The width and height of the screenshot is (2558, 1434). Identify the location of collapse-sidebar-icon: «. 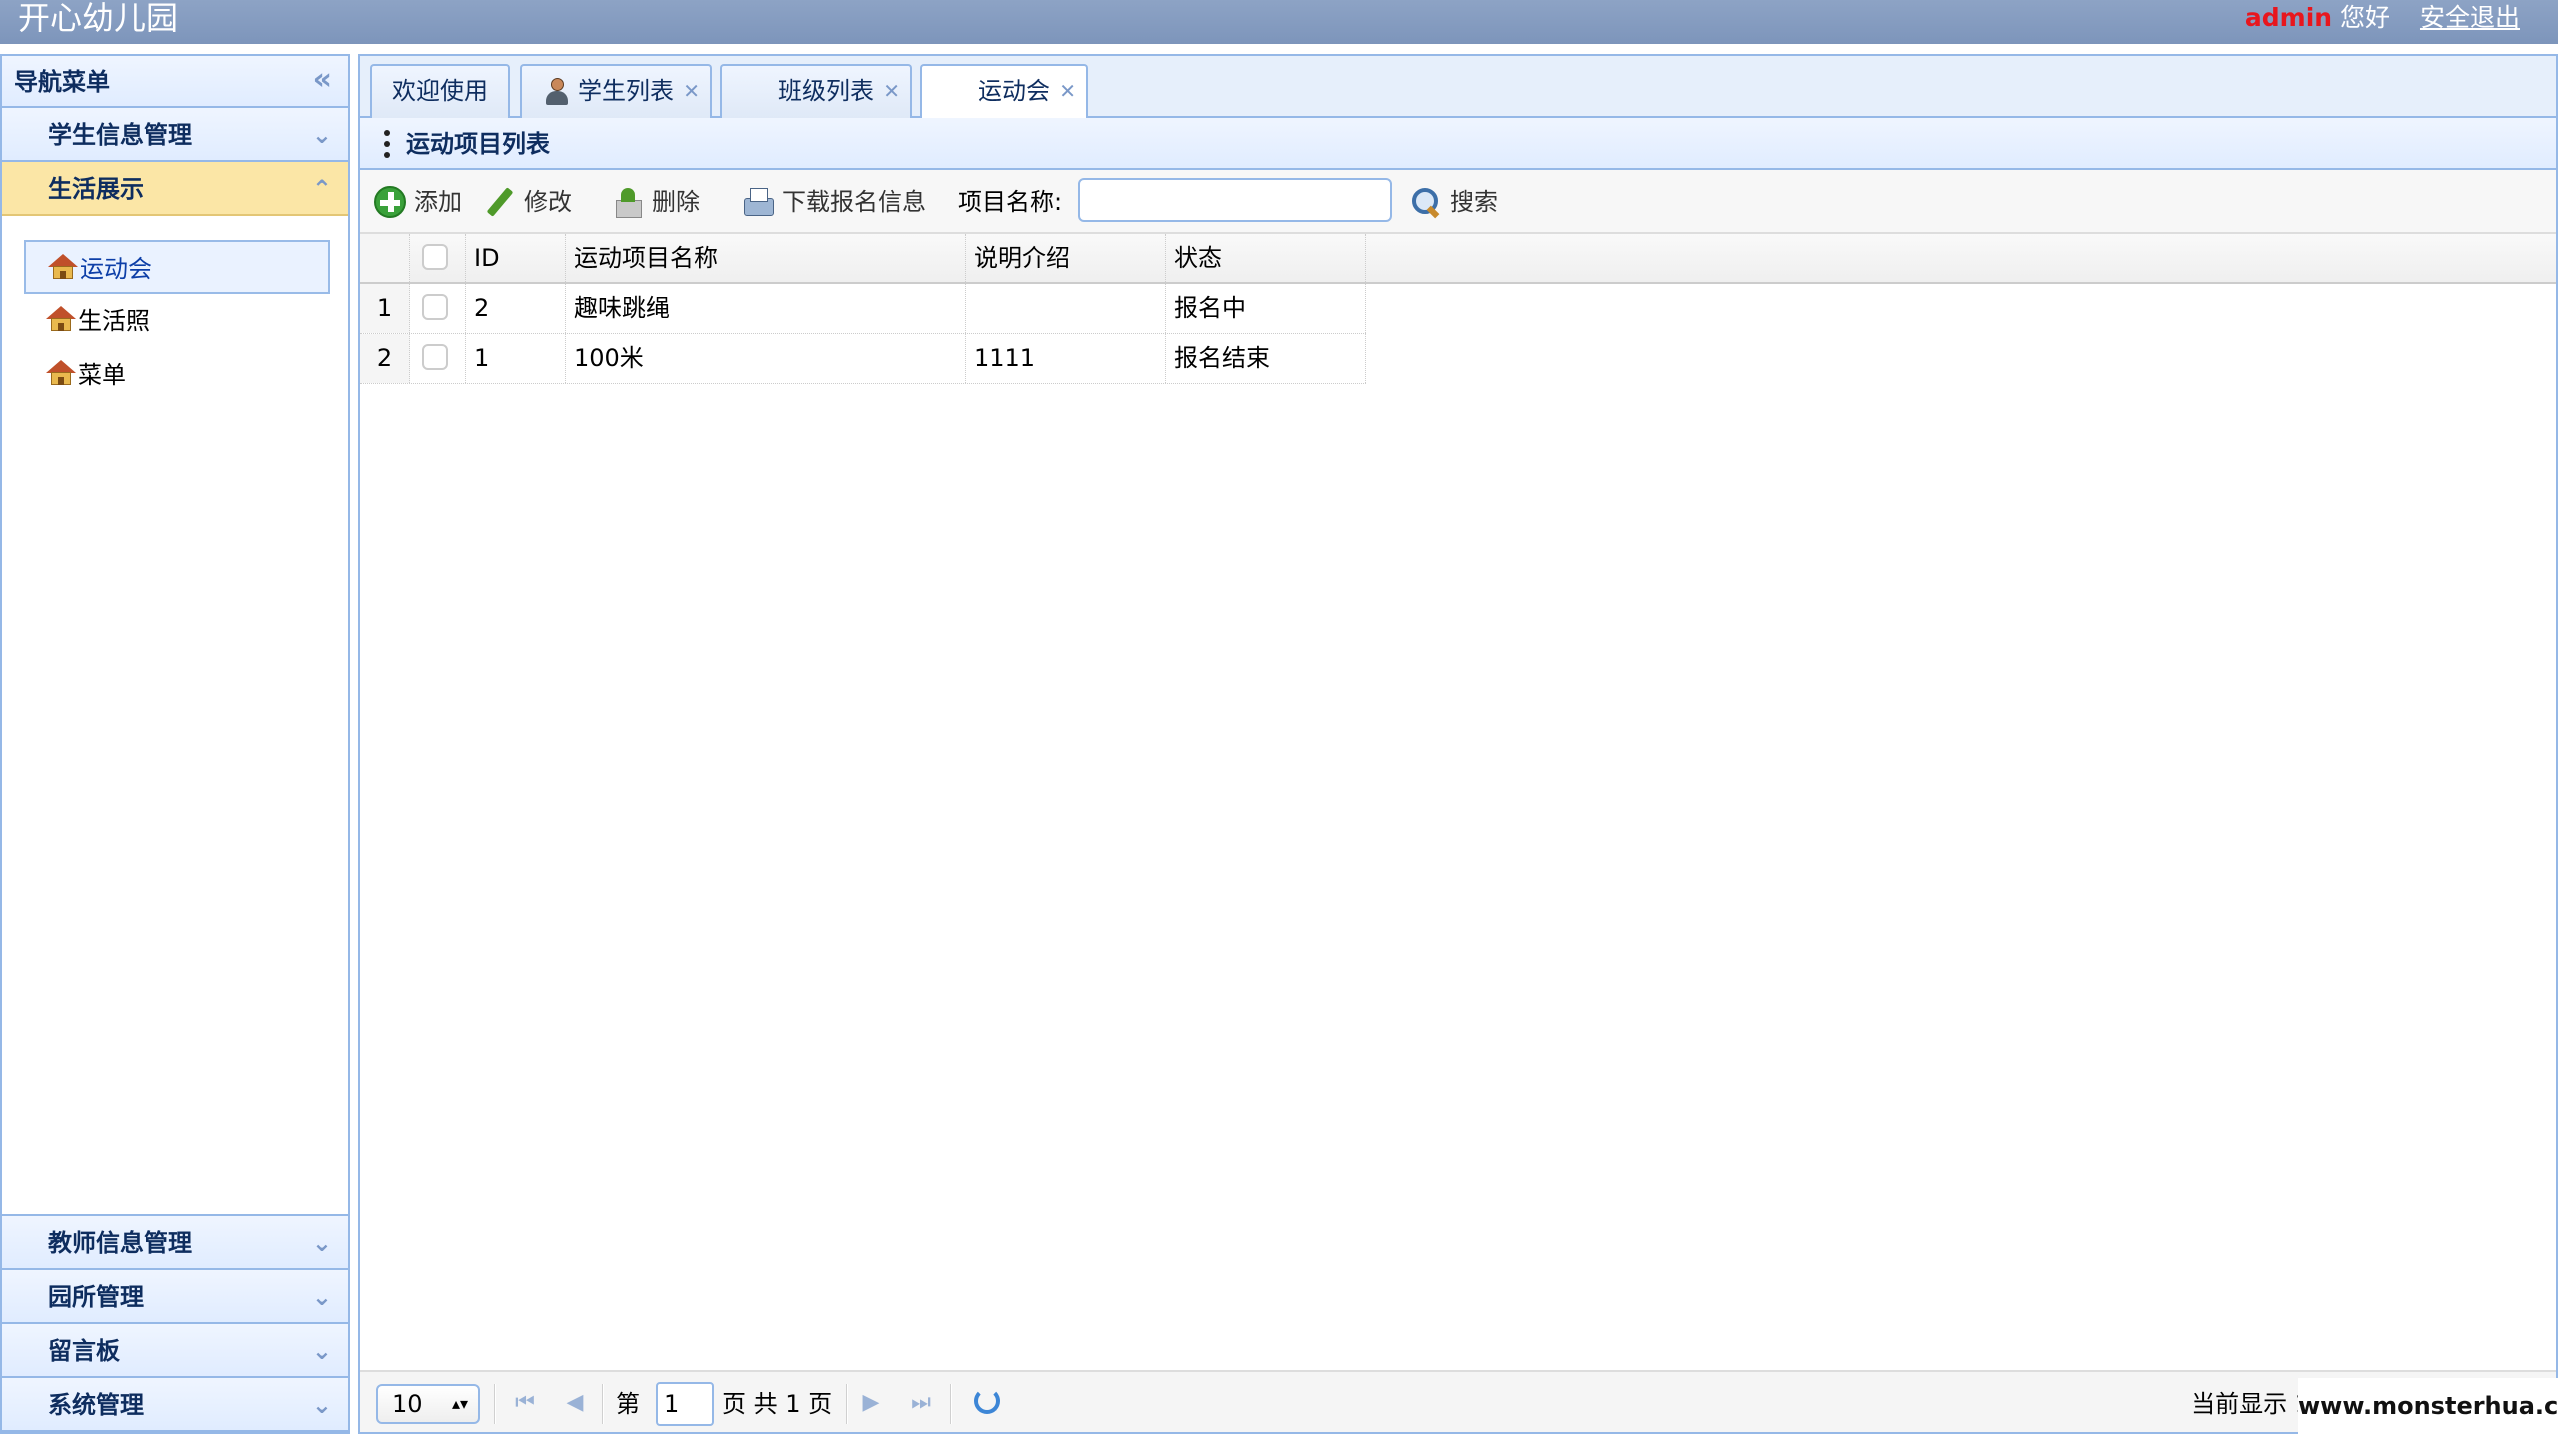
(322, 80).